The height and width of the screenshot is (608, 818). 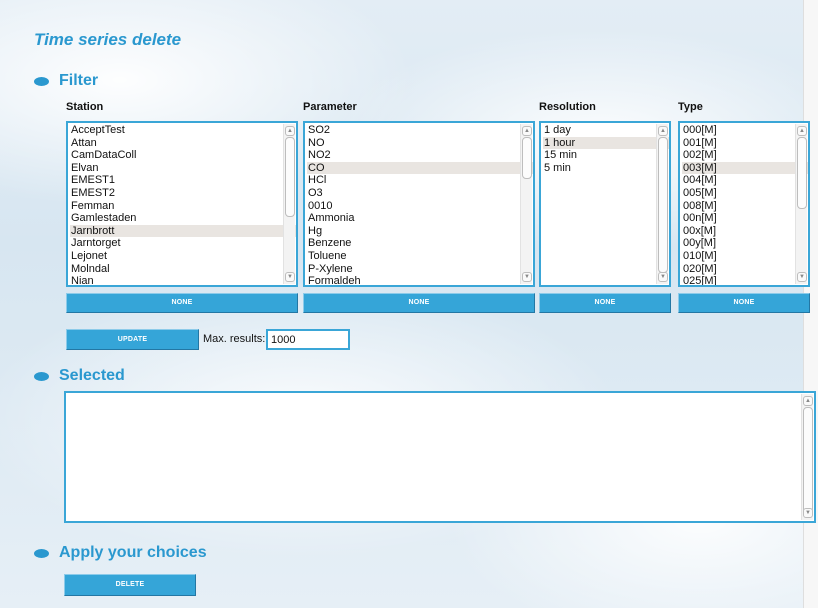 I want to click on list-item: 15 min, so click(x=606, y=155).